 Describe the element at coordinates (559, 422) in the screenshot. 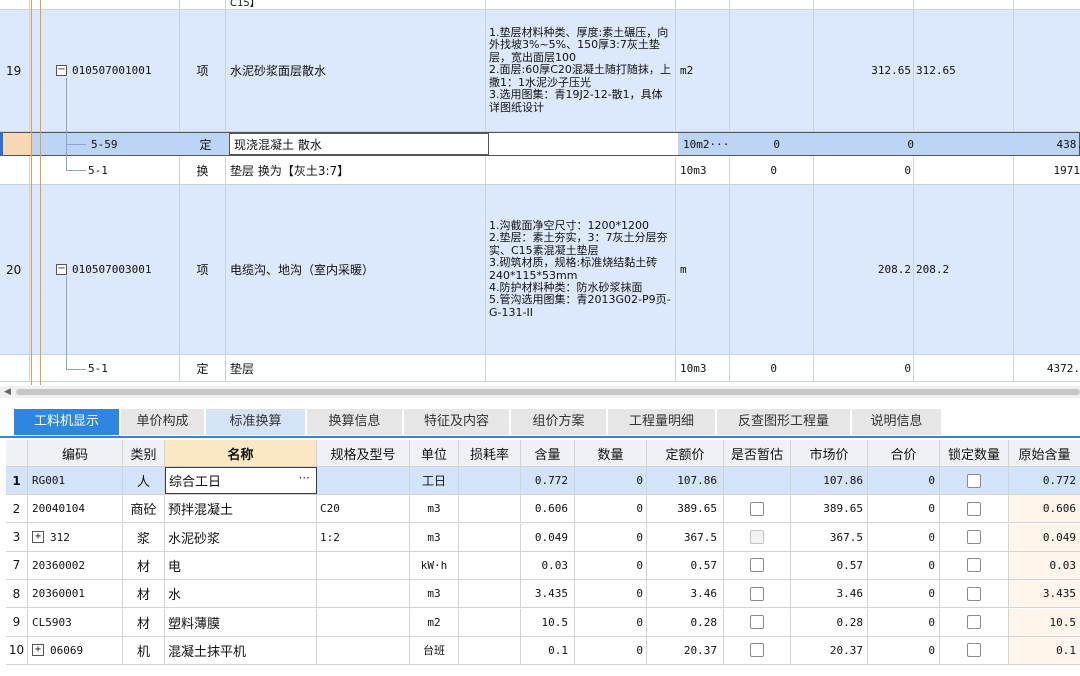

I see `tab-pricing-scheme: 组价方案` at that location.